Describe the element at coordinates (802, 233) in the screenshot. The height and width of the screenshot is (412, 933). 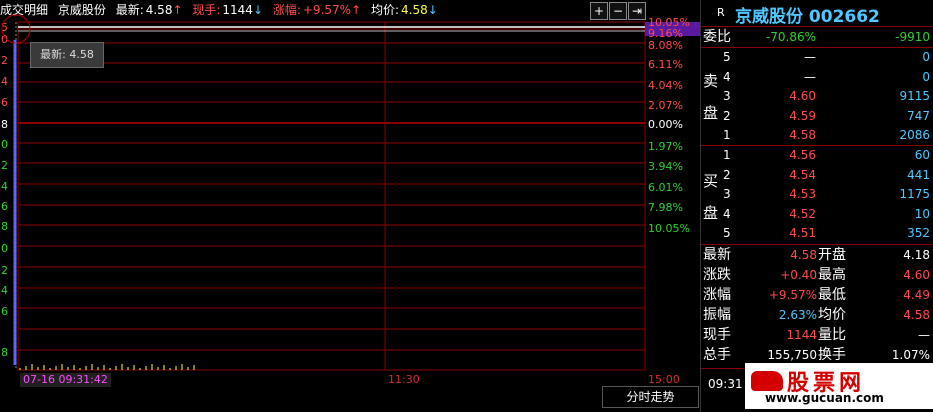
I see `buy-order-price: 4.51` at that location.